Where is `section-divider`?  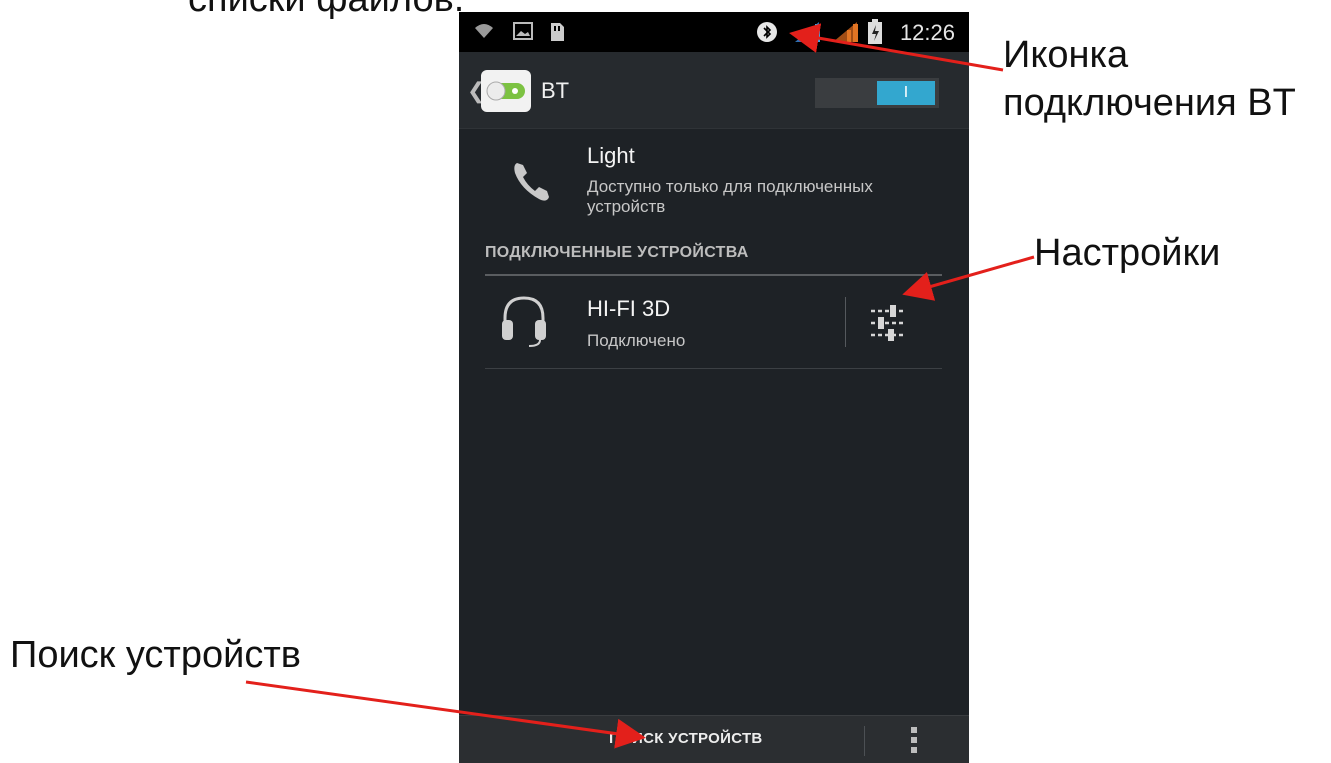 section-divider is located at coordinates (713, 275).